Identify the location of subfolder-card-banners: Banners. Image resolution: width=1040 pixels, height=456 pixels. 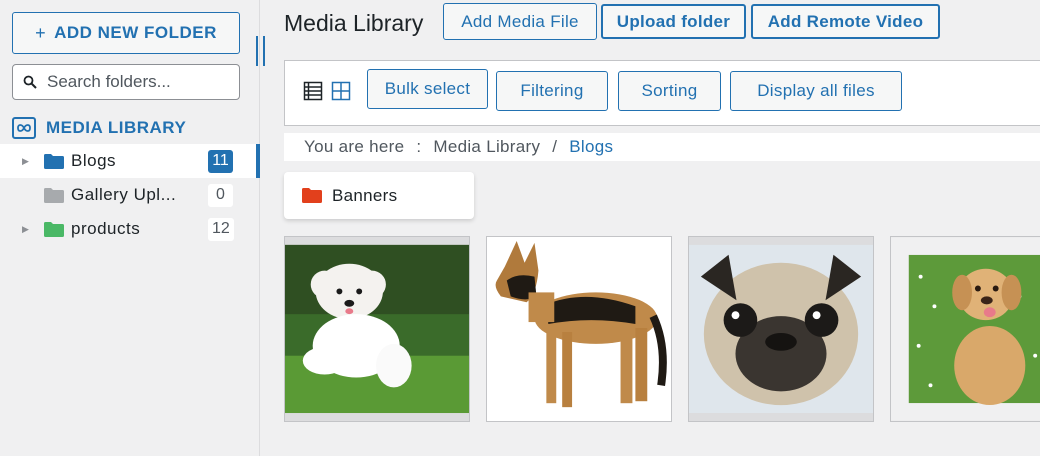
(379, 195).